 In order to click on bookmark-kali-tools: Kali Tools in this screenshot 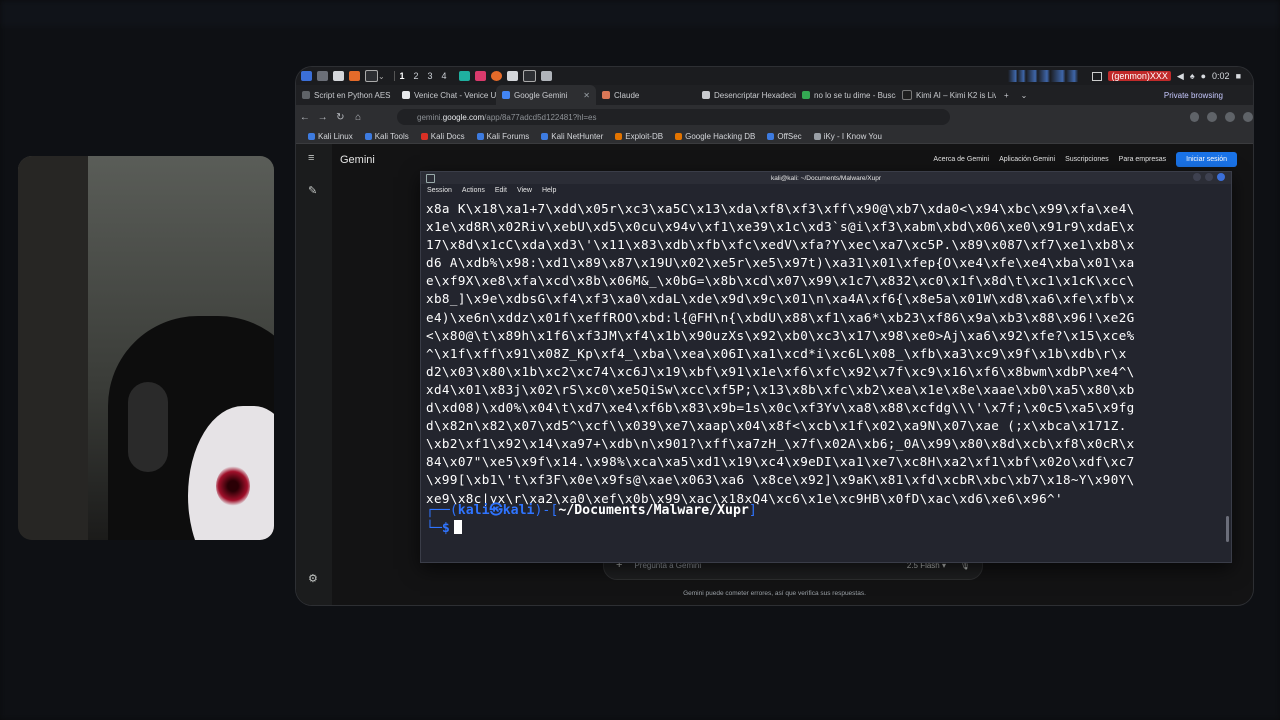, I will do `click(386, 136)`.